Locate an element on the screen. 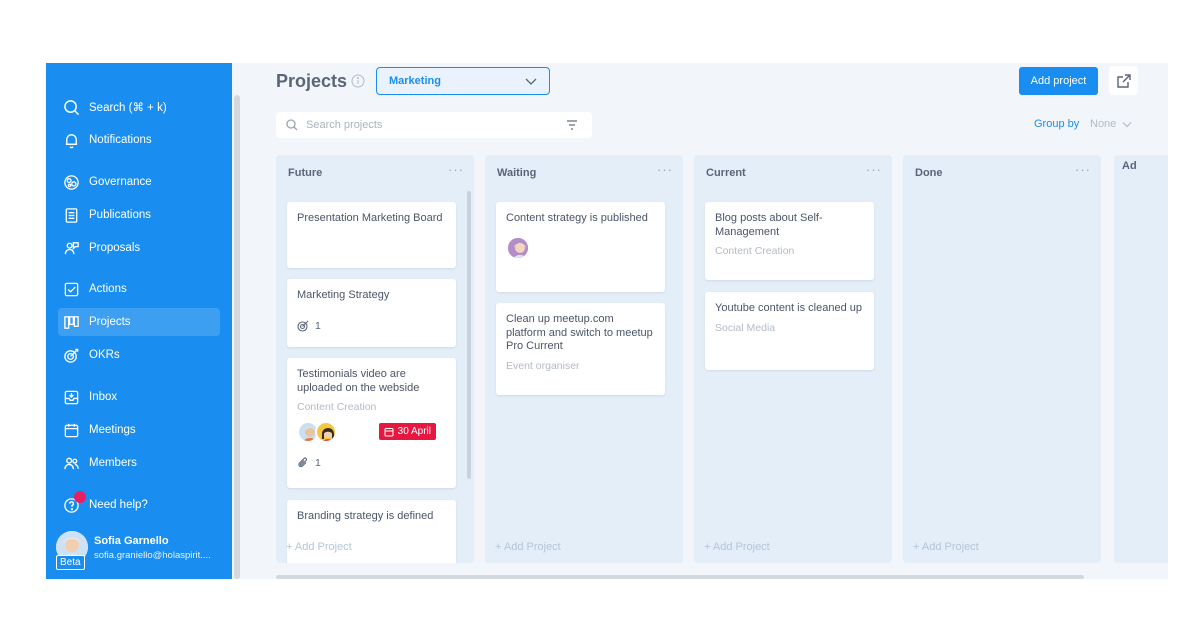 The width and height of the screenshot is (1200, 627). card-subtitle: Social Media is located at coordinates (745, 327).